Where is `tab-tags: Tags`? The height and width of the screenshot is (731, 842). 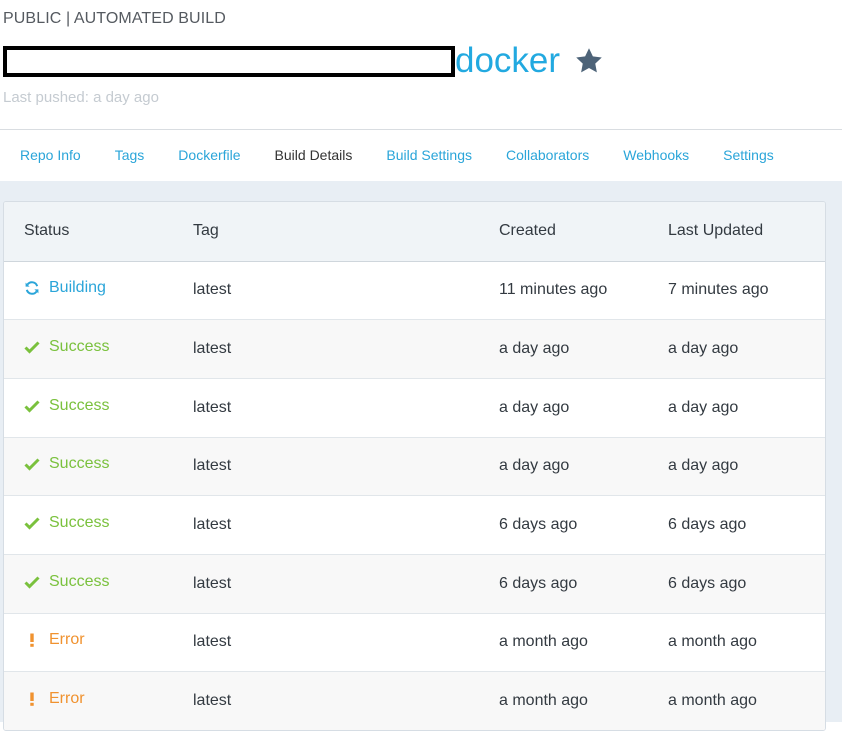 tab-tags: Tags is located at coordinates (130, 155).